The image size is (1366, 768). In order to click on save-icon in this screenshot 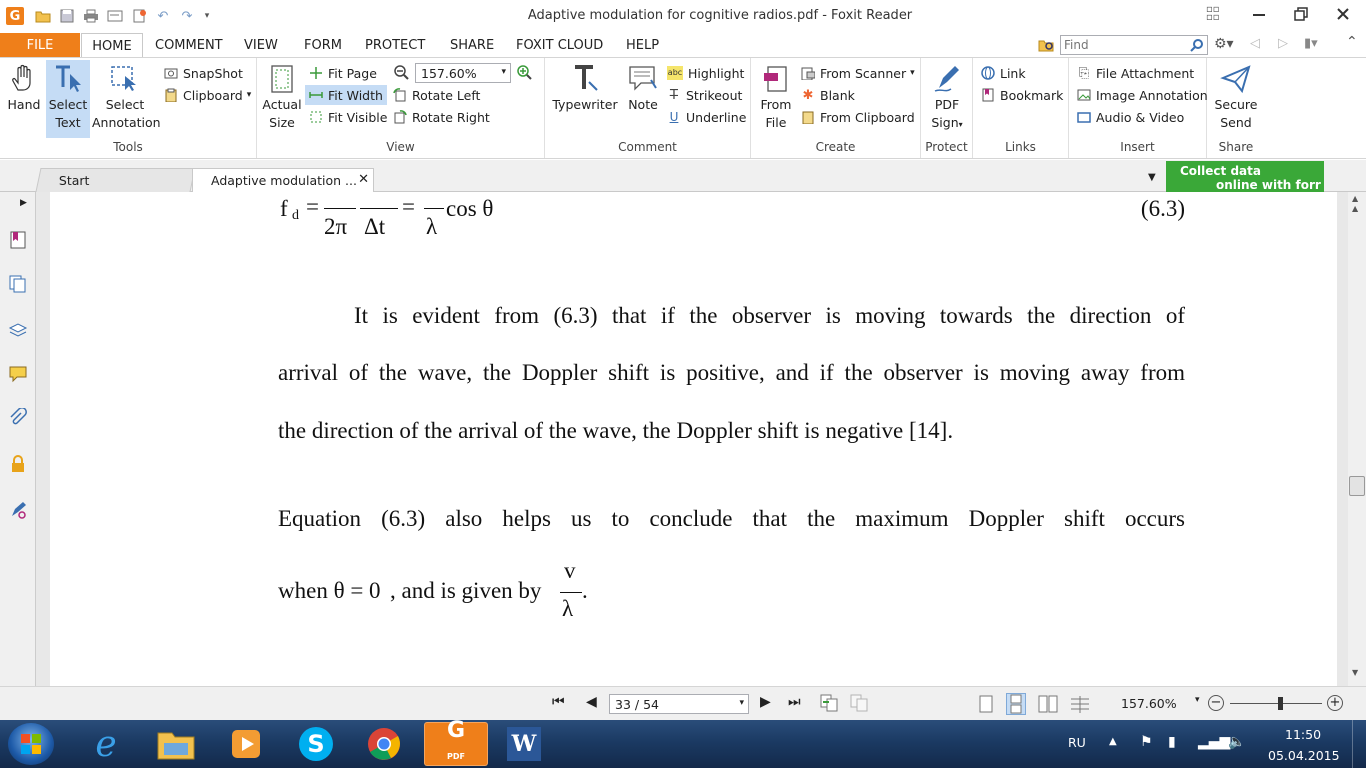, I will do `click(67, 16)`.